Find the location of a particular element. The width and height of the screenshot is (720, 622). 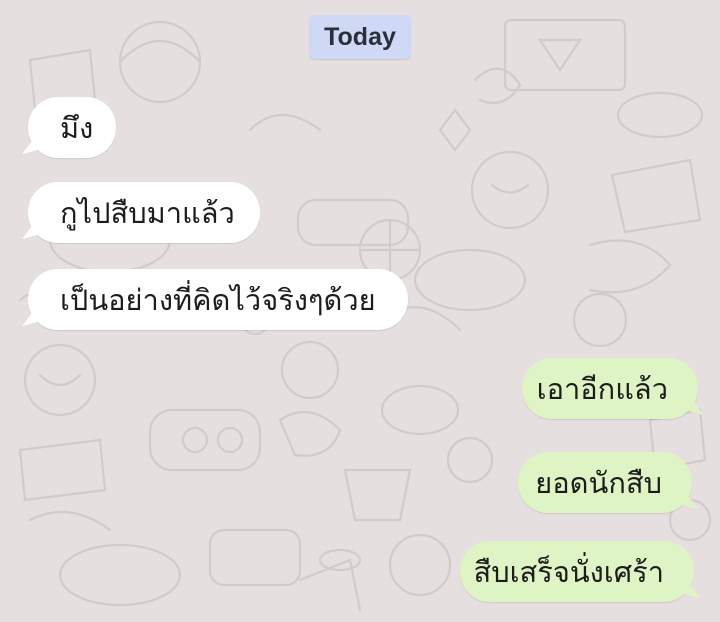

outgoing-message-bubble: เอาอีกแล้ว is located at coordinates (615, 388).